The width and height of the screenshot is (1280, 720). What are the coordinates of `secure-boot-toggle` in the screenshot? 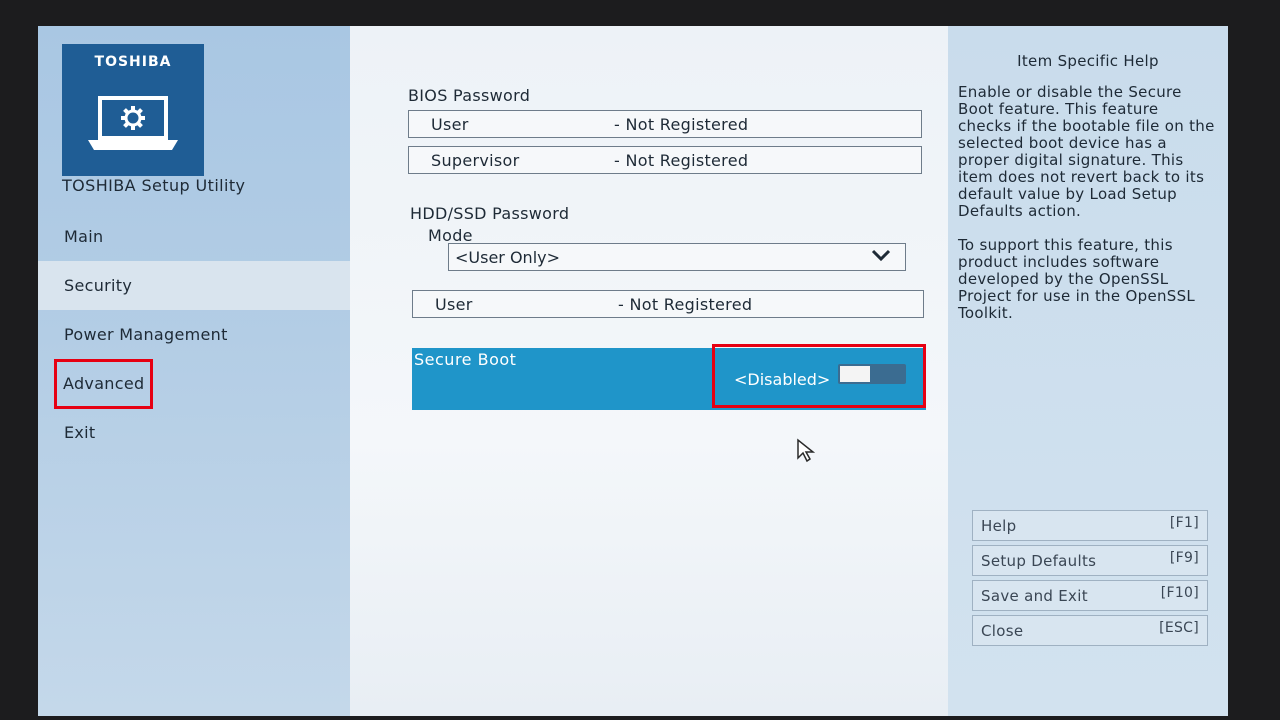 It's located at (872, 374).